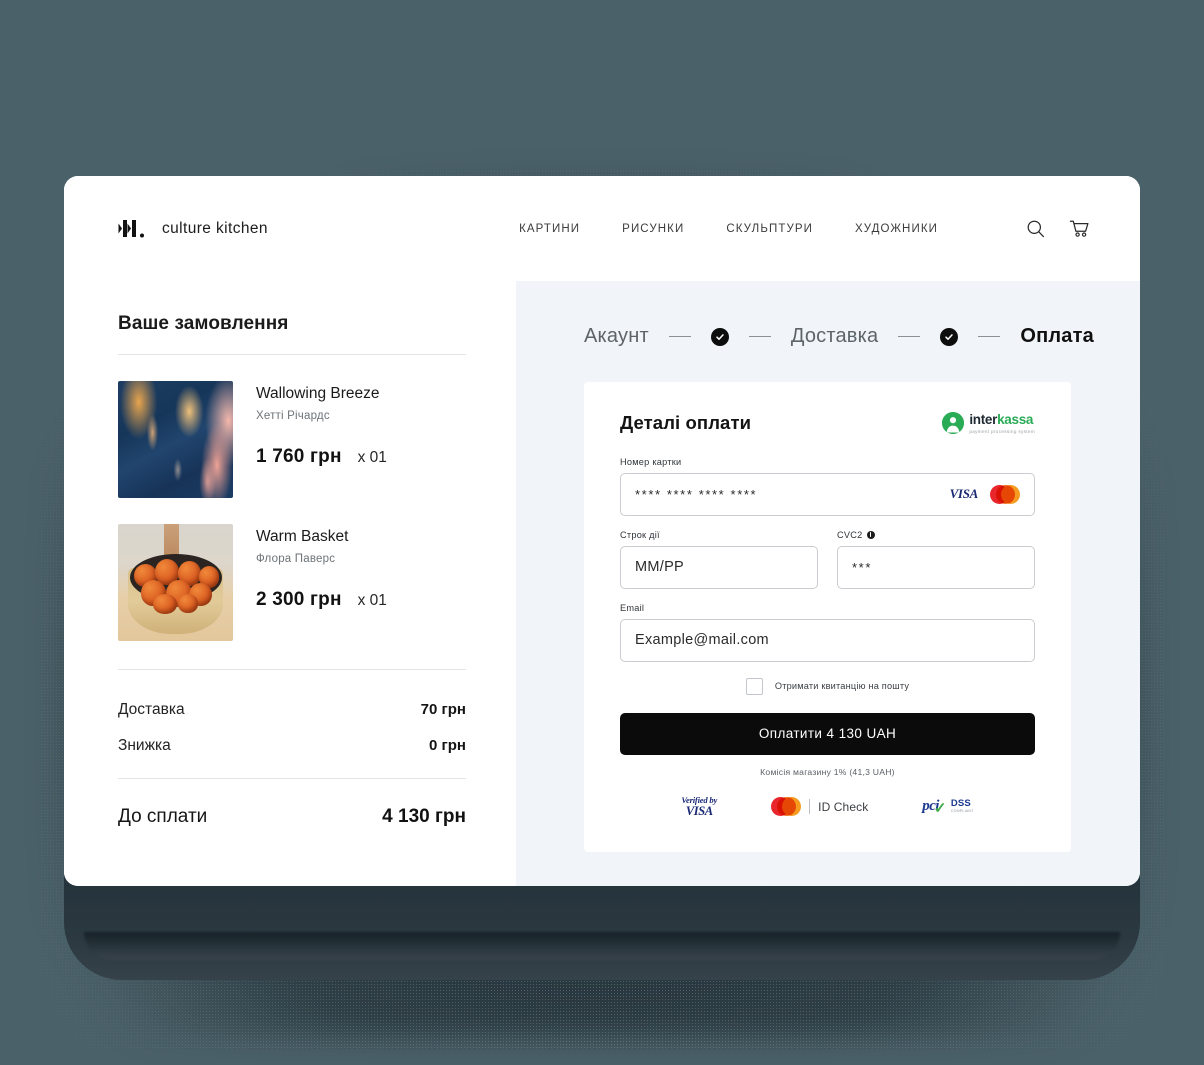 This screenshot has width=1204, height=1065. Describe the element at coordinates (964, 494) in the screenshot. I see `visa-icon: VISA` at that location.